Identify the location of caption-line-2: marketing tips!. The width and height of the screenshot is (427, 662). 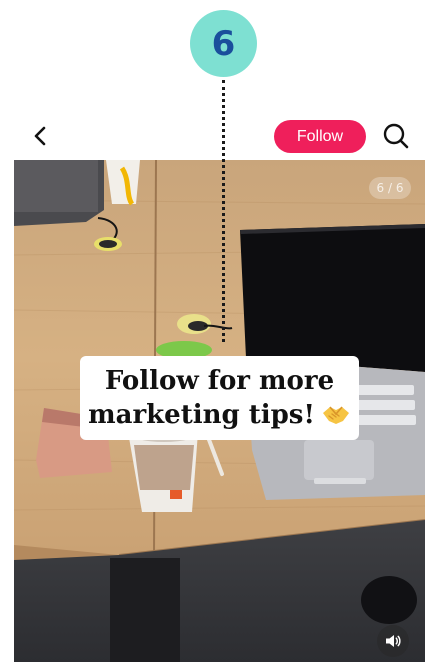
(201, 415).